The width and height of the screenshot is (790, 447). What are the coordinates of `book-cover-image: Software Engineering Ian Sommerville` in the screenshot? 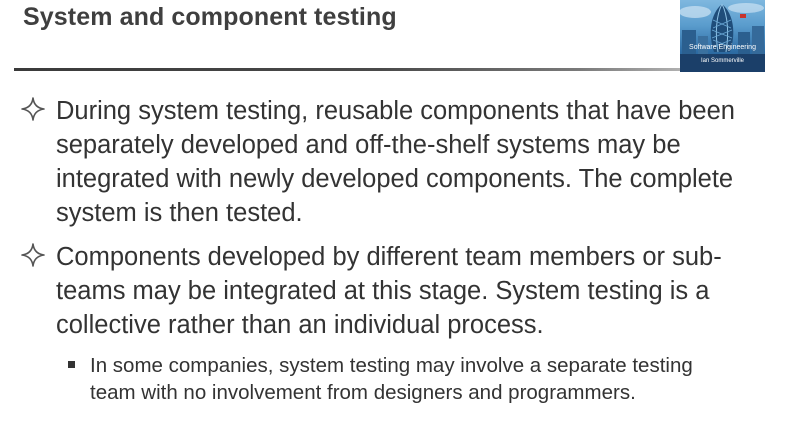 It's located at (722, 36).